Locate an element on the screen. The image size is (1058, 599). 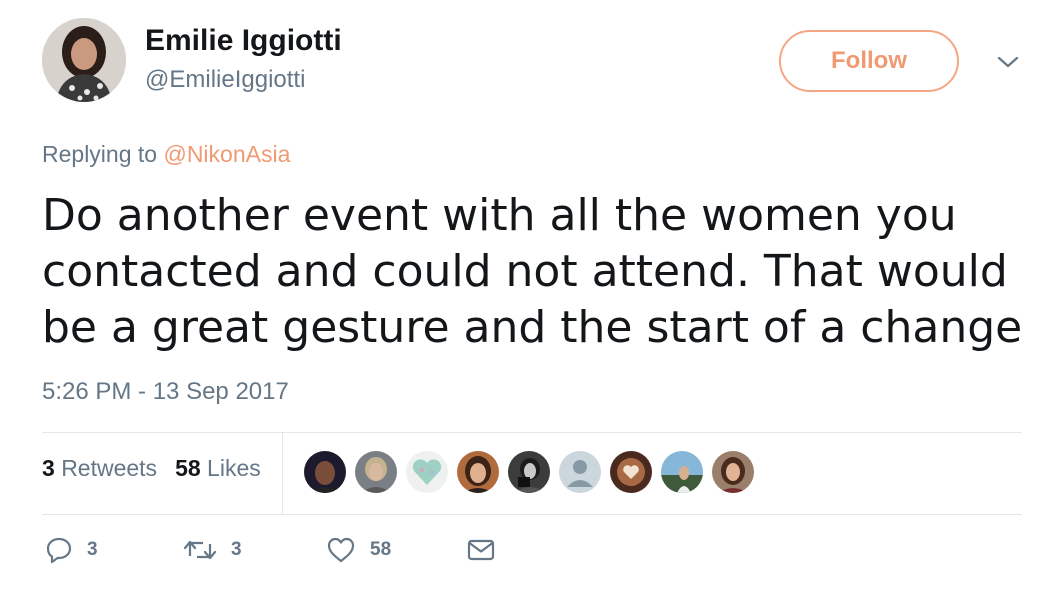
retweet-action: 3 is located at coordinates (254, 550).